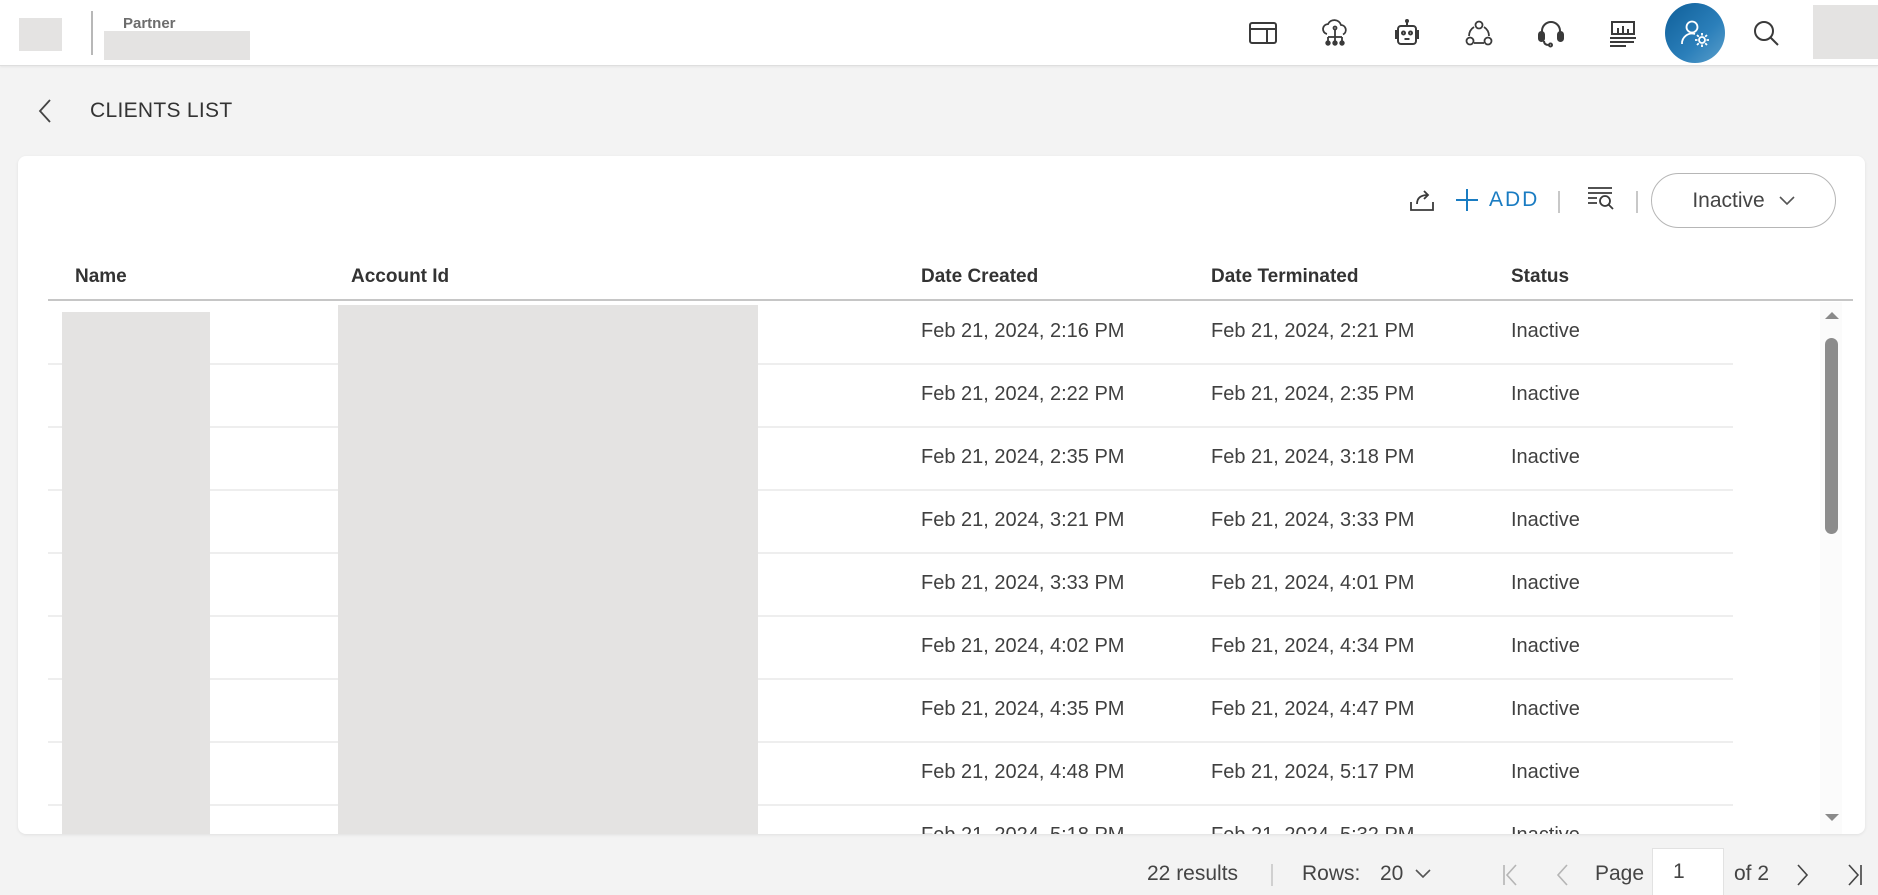  I want to click on first-page-icon, so click(1510, 875).